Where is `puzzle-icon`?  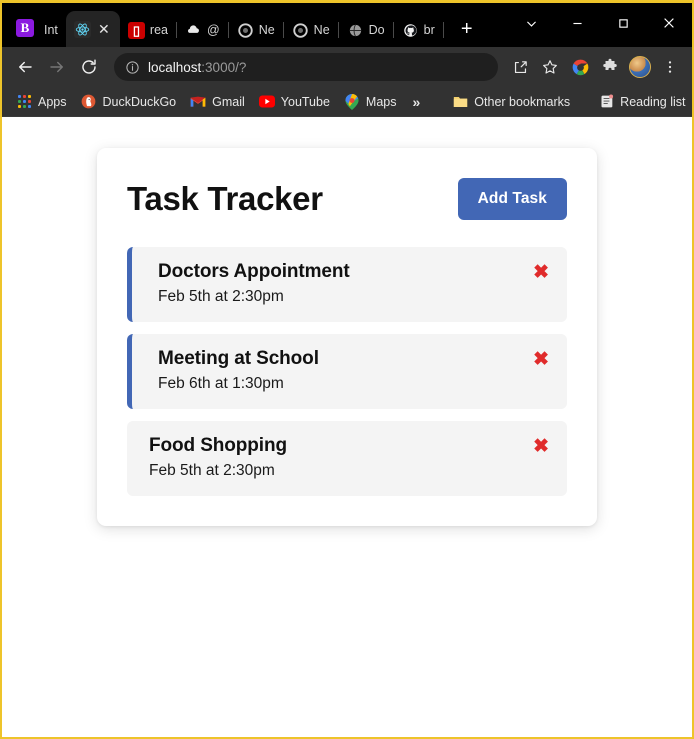
puzzle-icon is located at coordinates (610, 67).